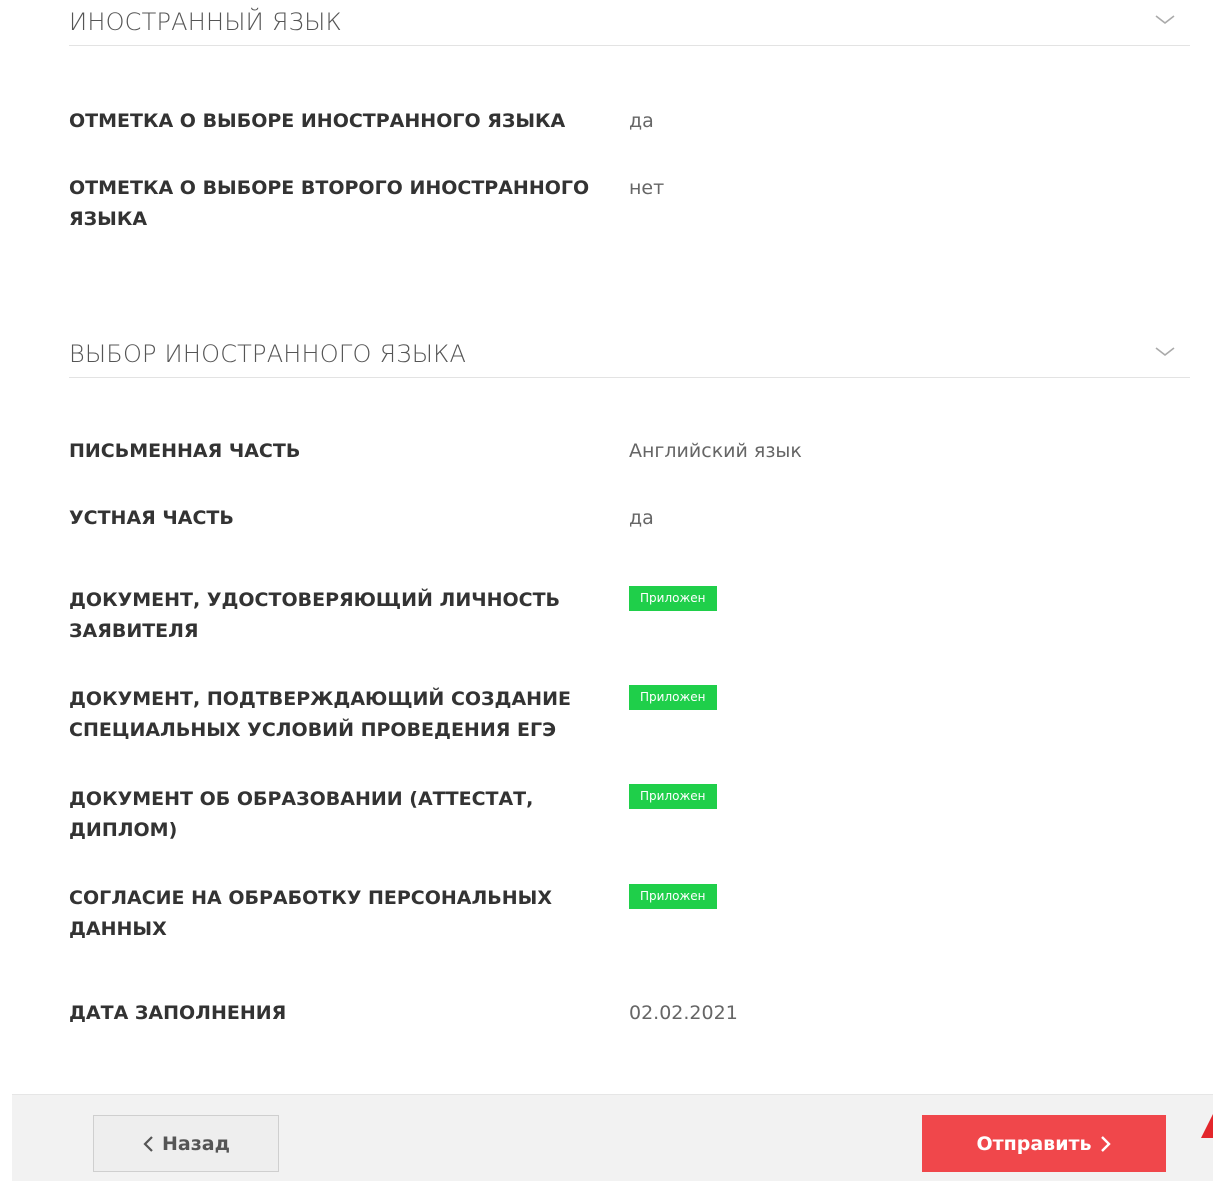 The image size is (1213, 1181). What do you see at coordinates (629, 23) in the screenshot?
I see `section-header-foreign-language: ИНОСТРАННЫЙ ЯЗЫК` at bounding box center [629, 23].